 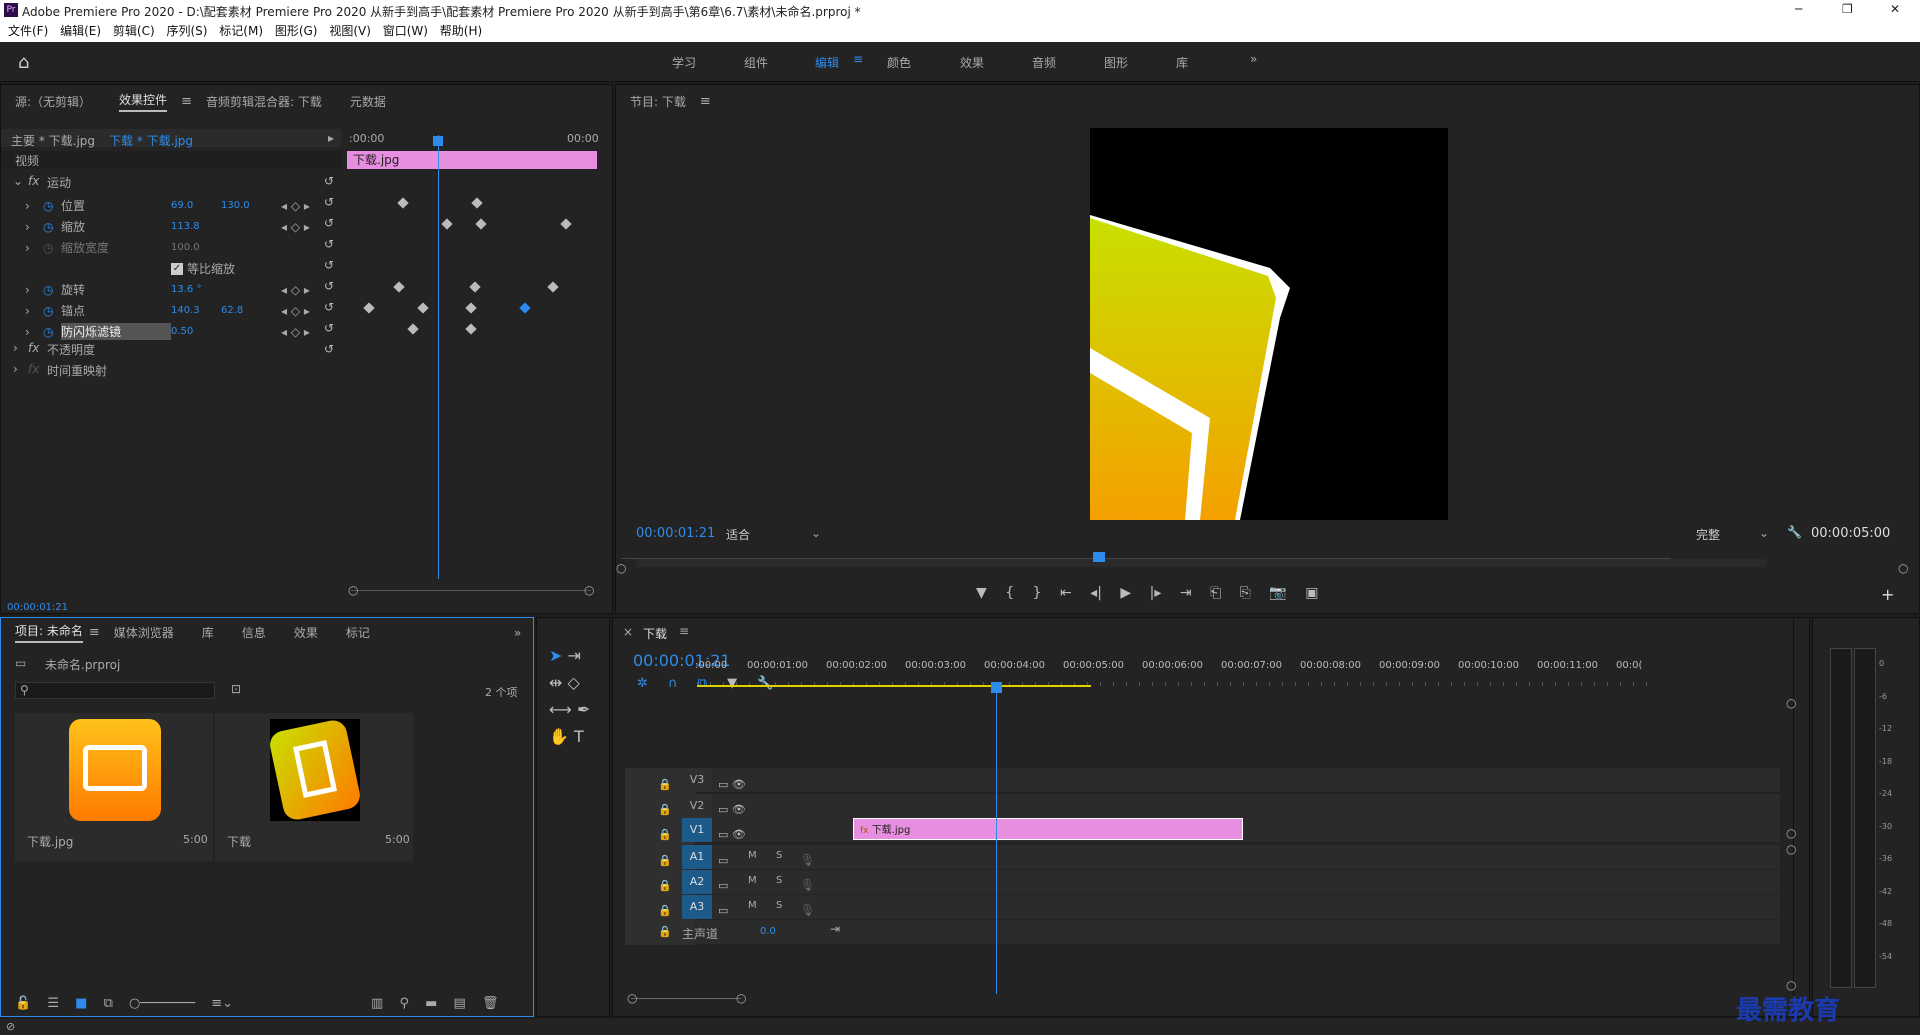 I want to click on track-select-icon: ⇥, so click(x=574, y=655).